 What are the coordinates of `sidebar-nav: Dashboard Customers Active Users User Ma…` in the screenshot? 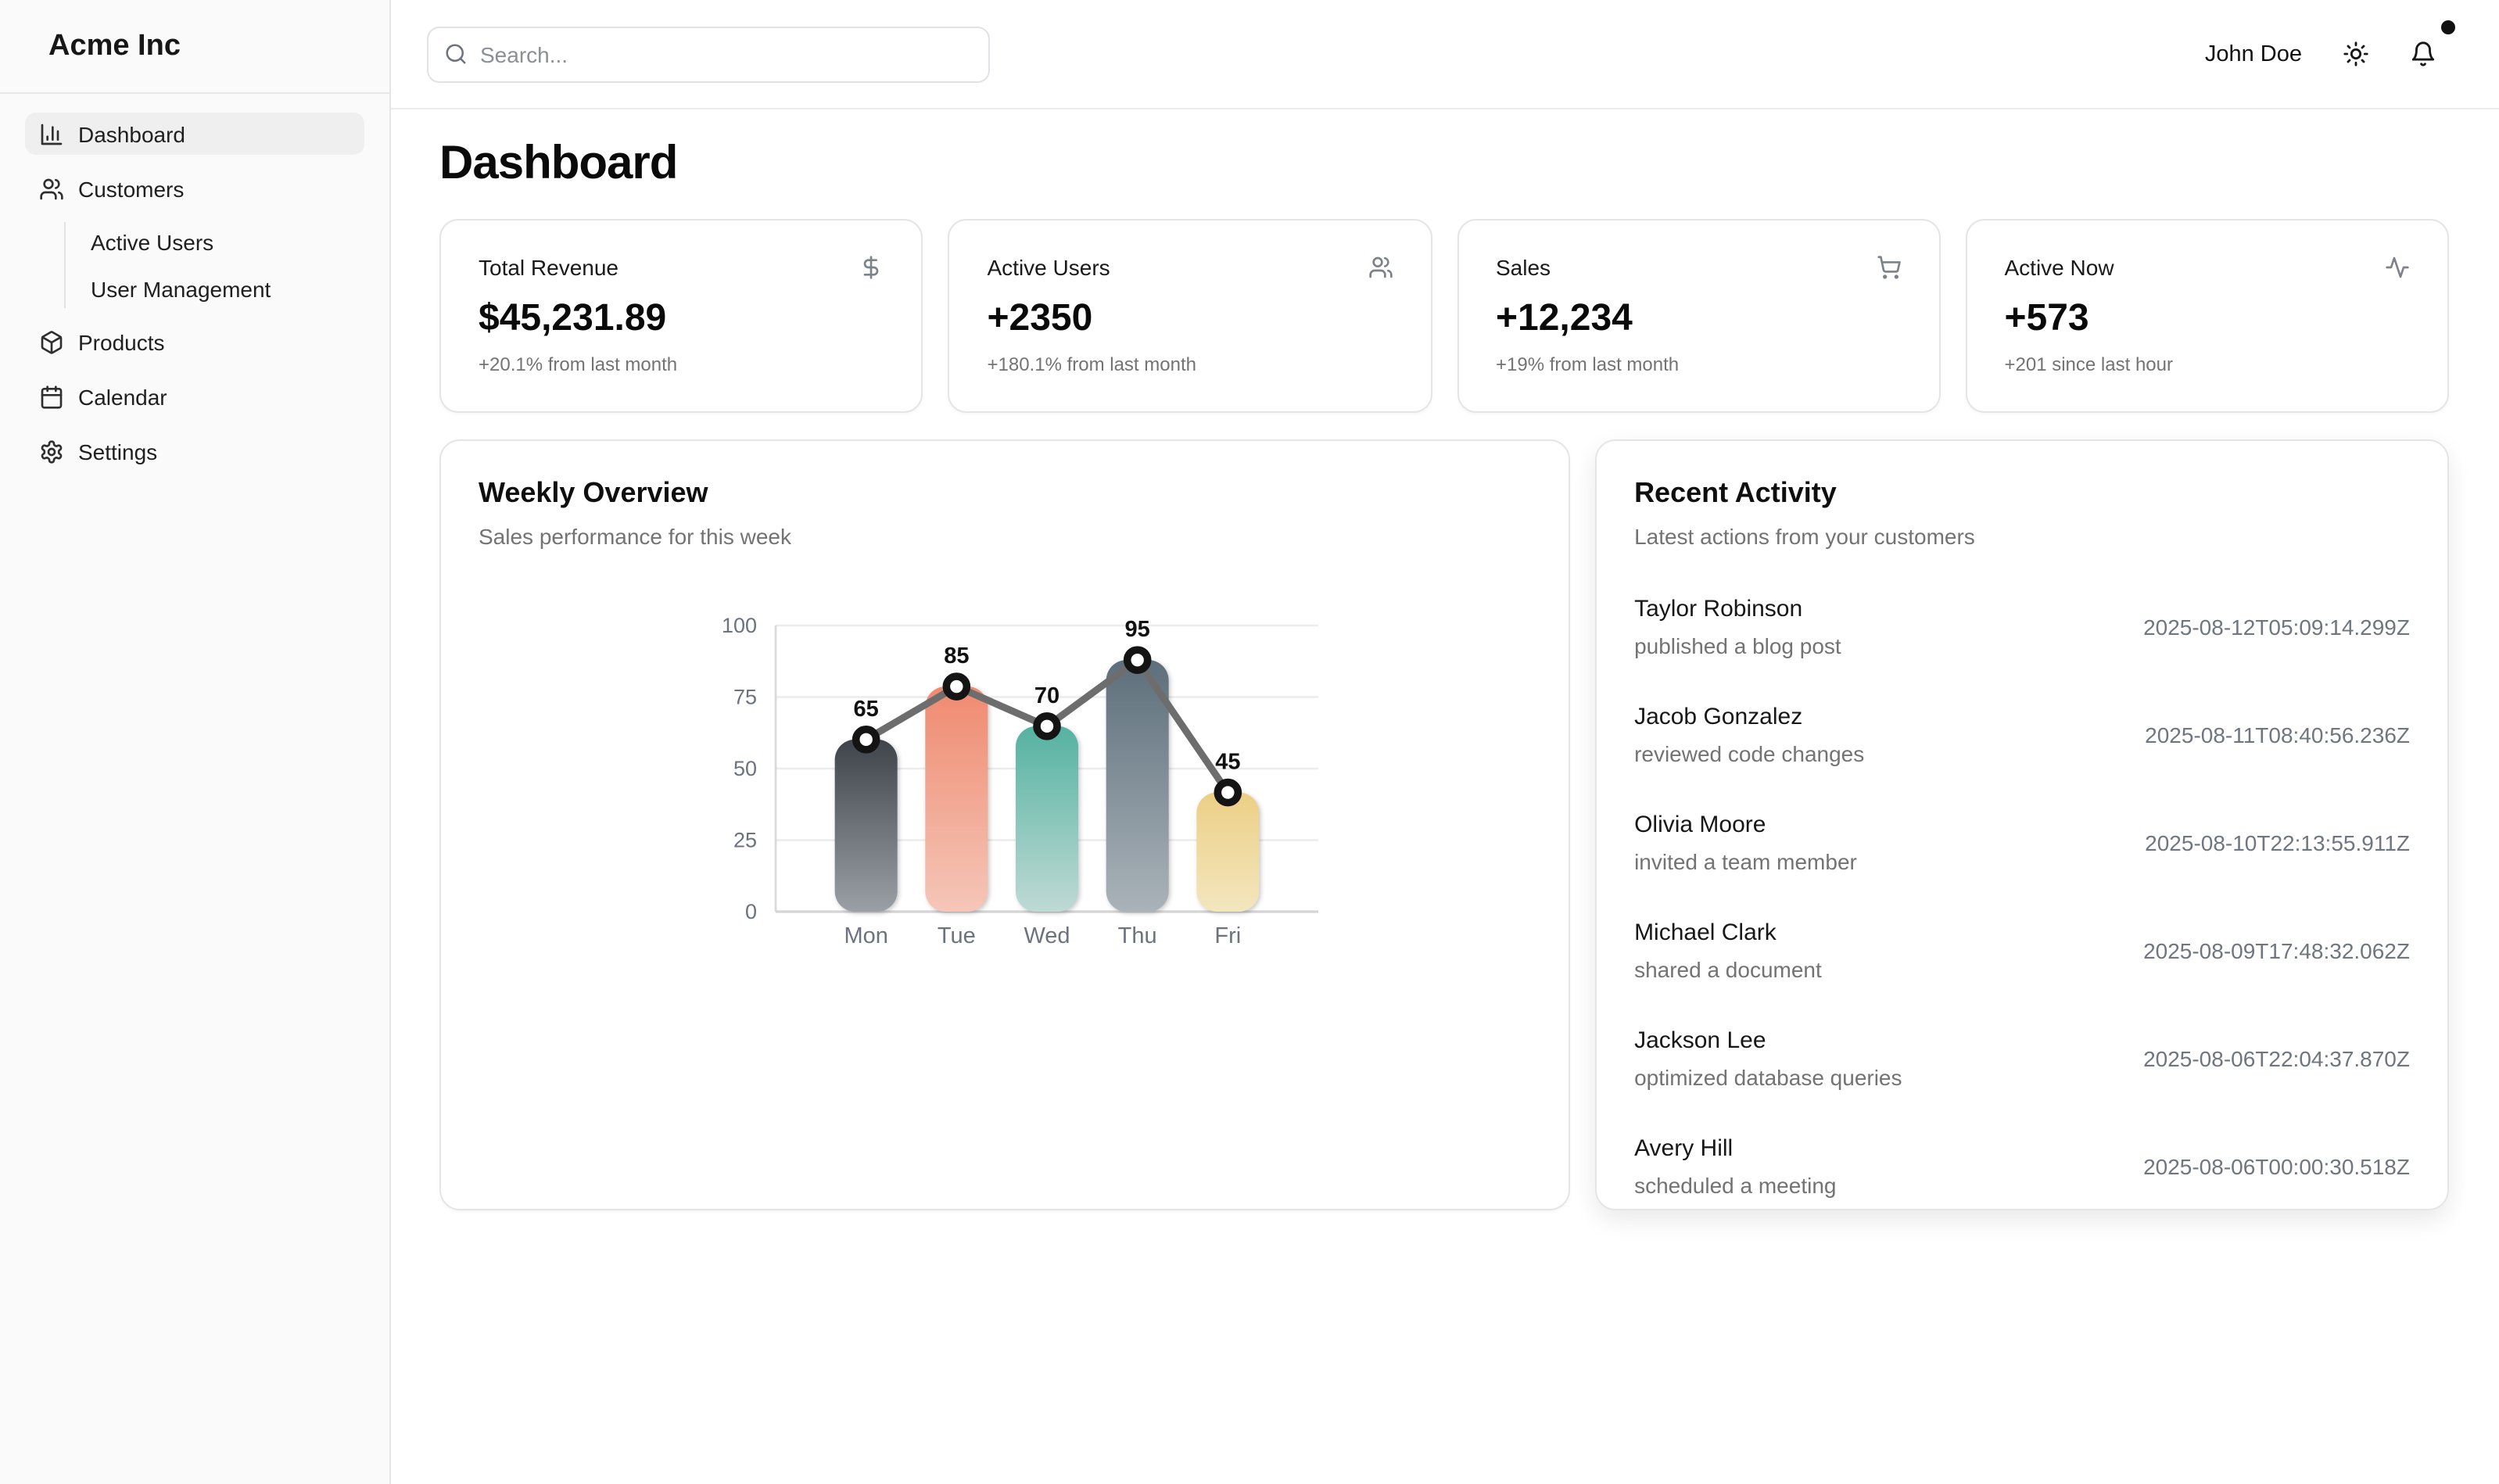 It's located at (195, 299).